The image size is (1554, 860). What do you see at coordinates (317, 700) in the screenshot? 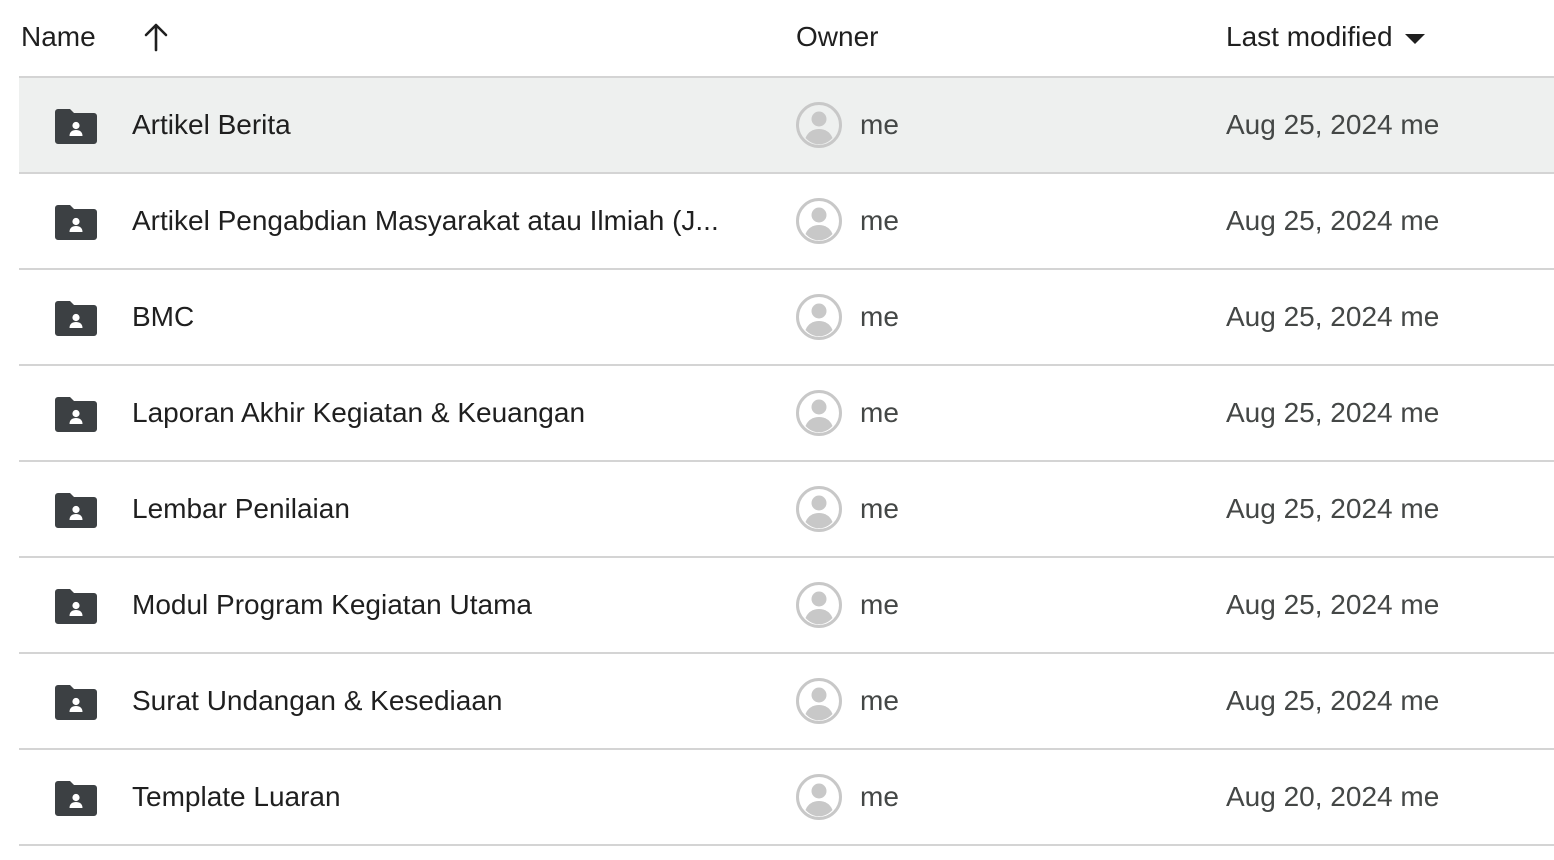
I see `file-name: Surat Undangan & Kesediaan` at bounding box center [317, 700].